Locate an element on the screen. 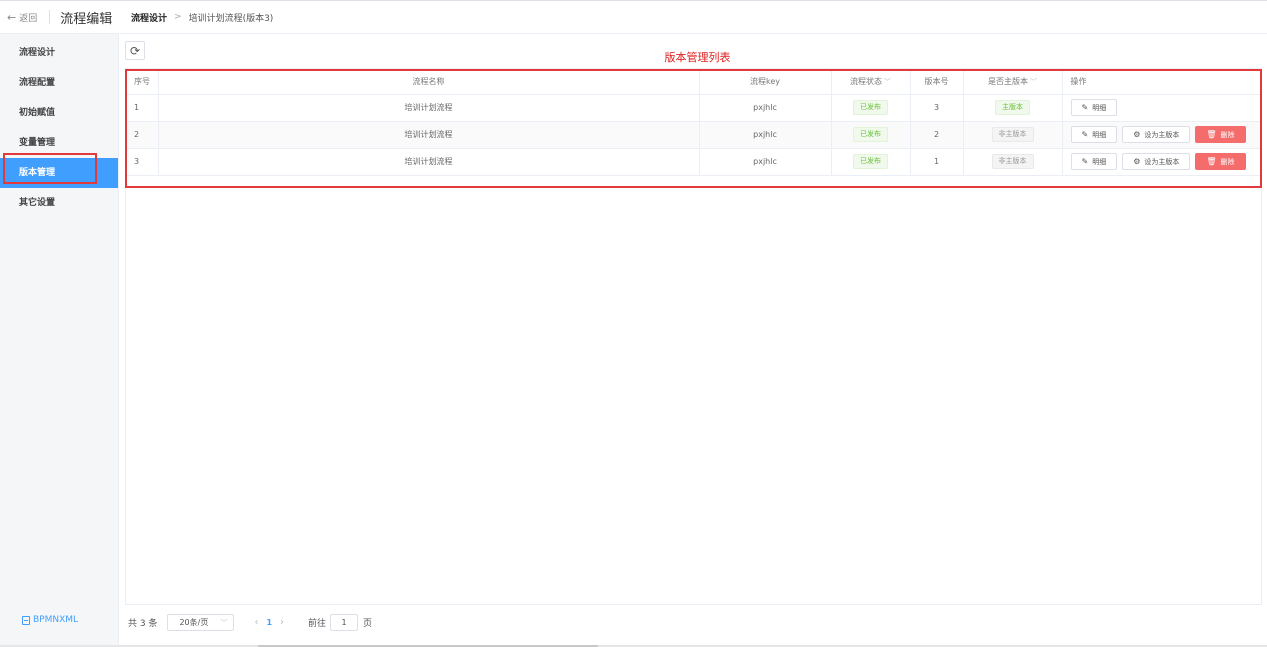 This screenshot has height=647, width=1267. goto-page-input: 1 is located at coordinates (344, 622).